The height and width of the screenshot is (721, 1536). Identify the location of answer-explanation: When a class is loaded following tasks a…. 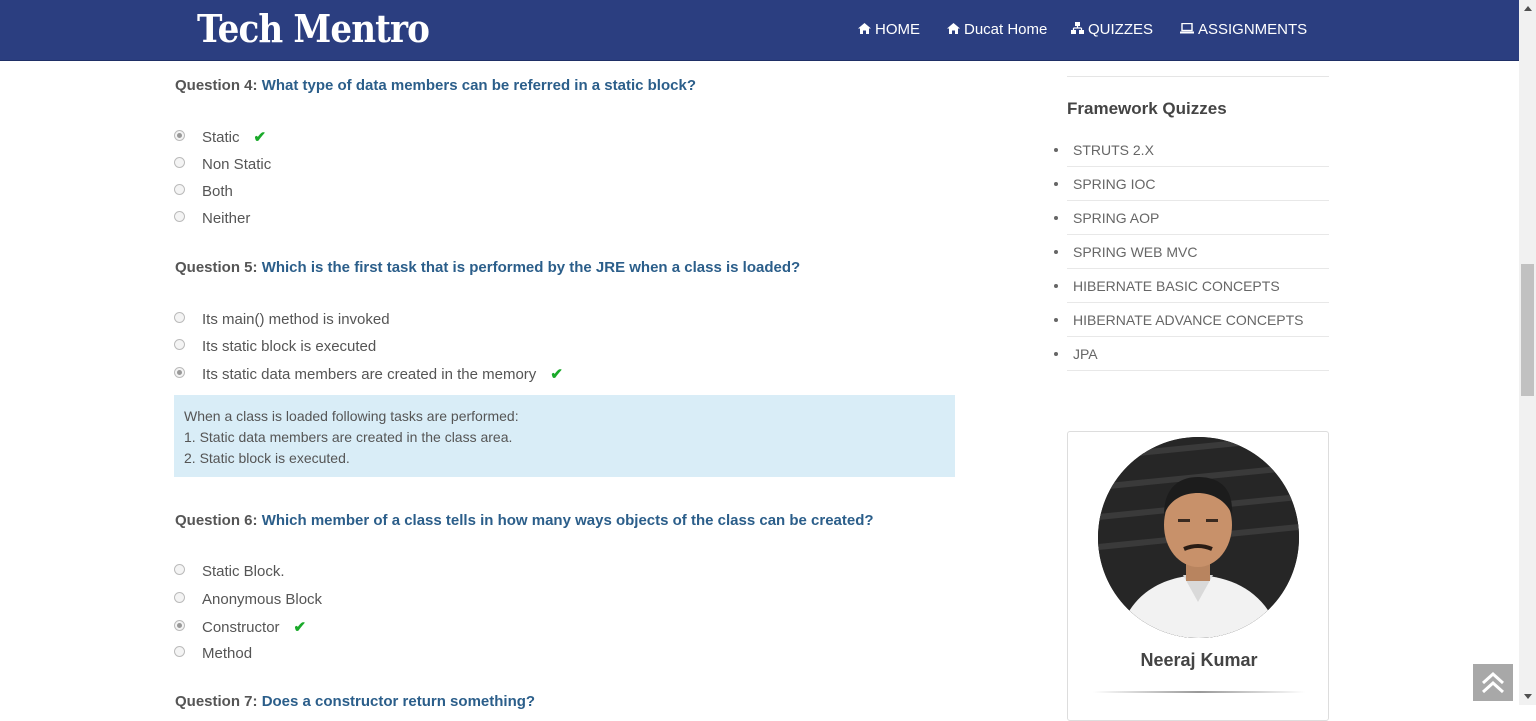
(564, 436).